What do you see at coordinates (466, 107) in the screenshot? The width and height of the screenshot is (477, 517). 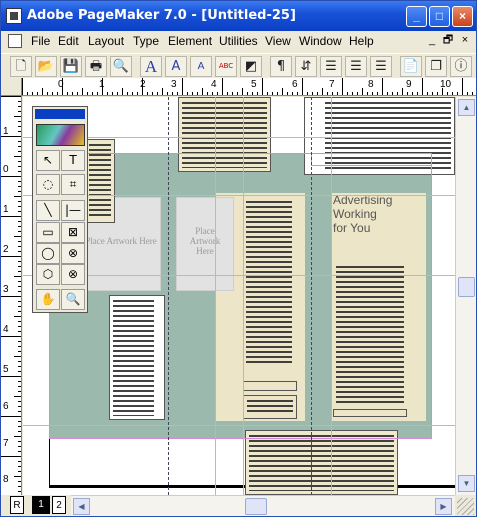 I see `scroll-up-icon: ▲` at bounding box center [466, 107].